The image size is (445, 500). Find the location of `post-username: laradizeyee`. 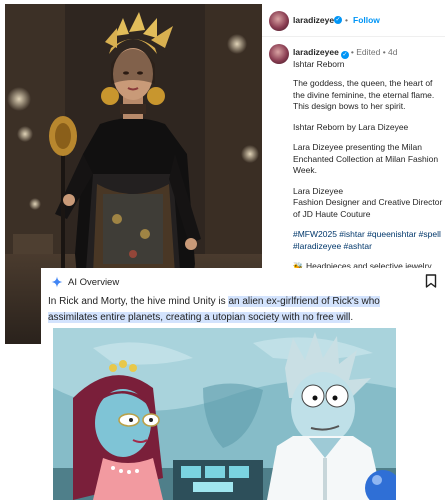

post-username: laradizeyee is located at coordinates (316, 20).